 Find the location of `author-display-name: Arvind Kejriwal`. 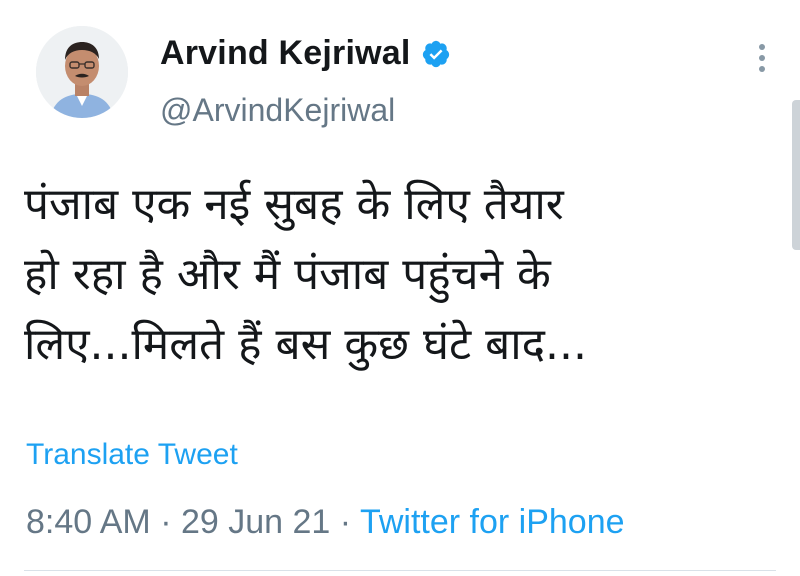

author-display-name: Arvind Kejriwal is located at coordinates (285, 53).